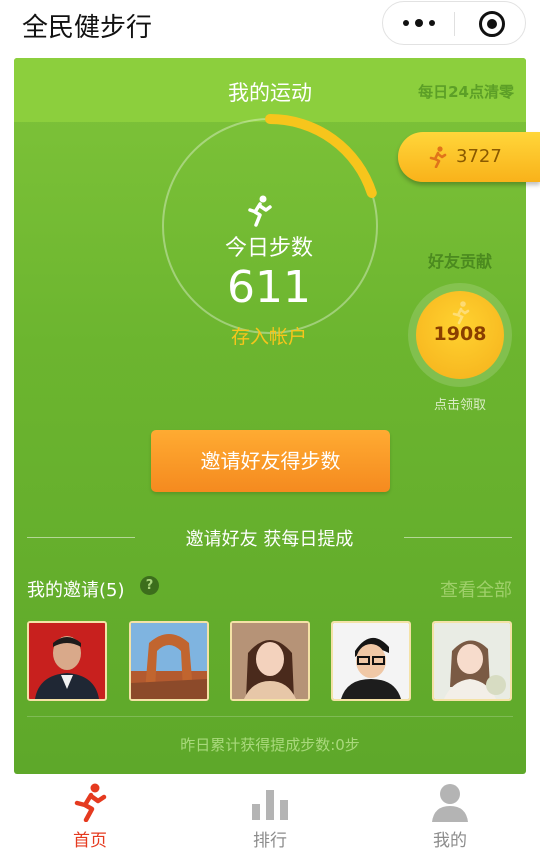 The height and width of the screenshot is (852, 540). What do you see at coordinates (461, 313) in the screenshot?
I see `faint-walker-icon` at bounding box center [461, 313].